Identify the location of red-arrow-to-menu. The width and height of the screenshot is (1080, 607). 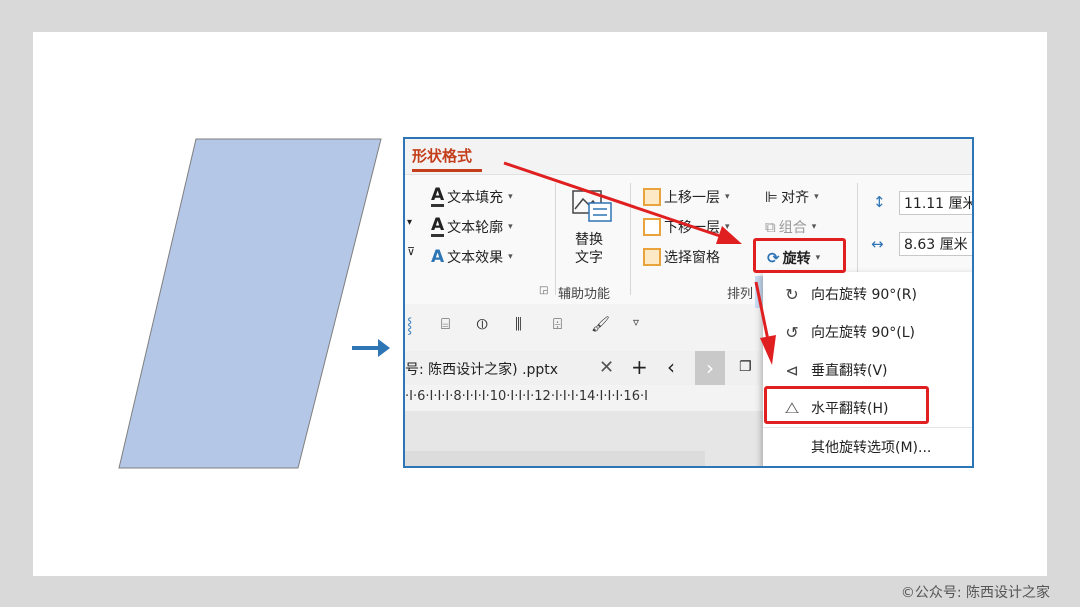
(762, 311).